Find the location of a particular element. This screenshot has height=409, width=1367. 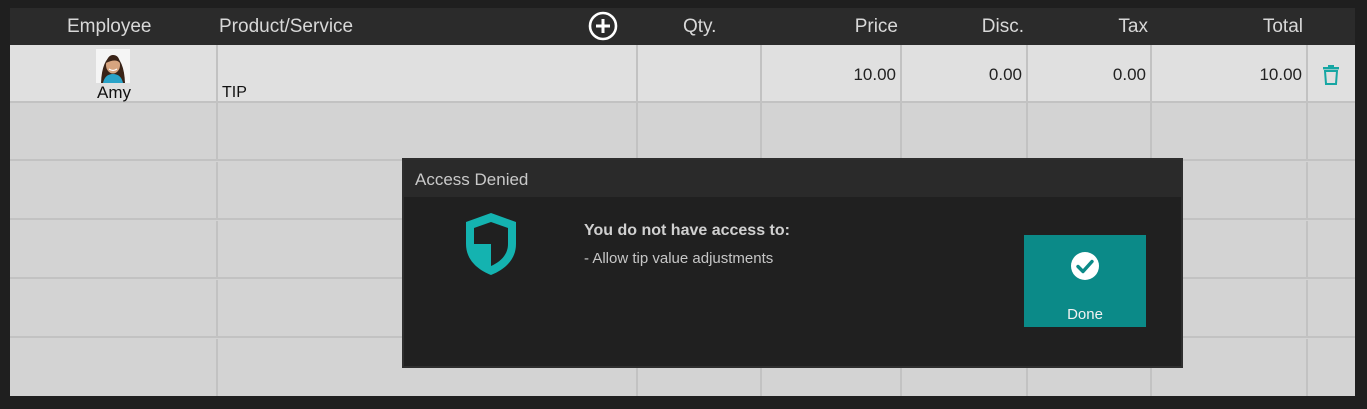

price-value: 10.00 is located at coordinates (874, 74).